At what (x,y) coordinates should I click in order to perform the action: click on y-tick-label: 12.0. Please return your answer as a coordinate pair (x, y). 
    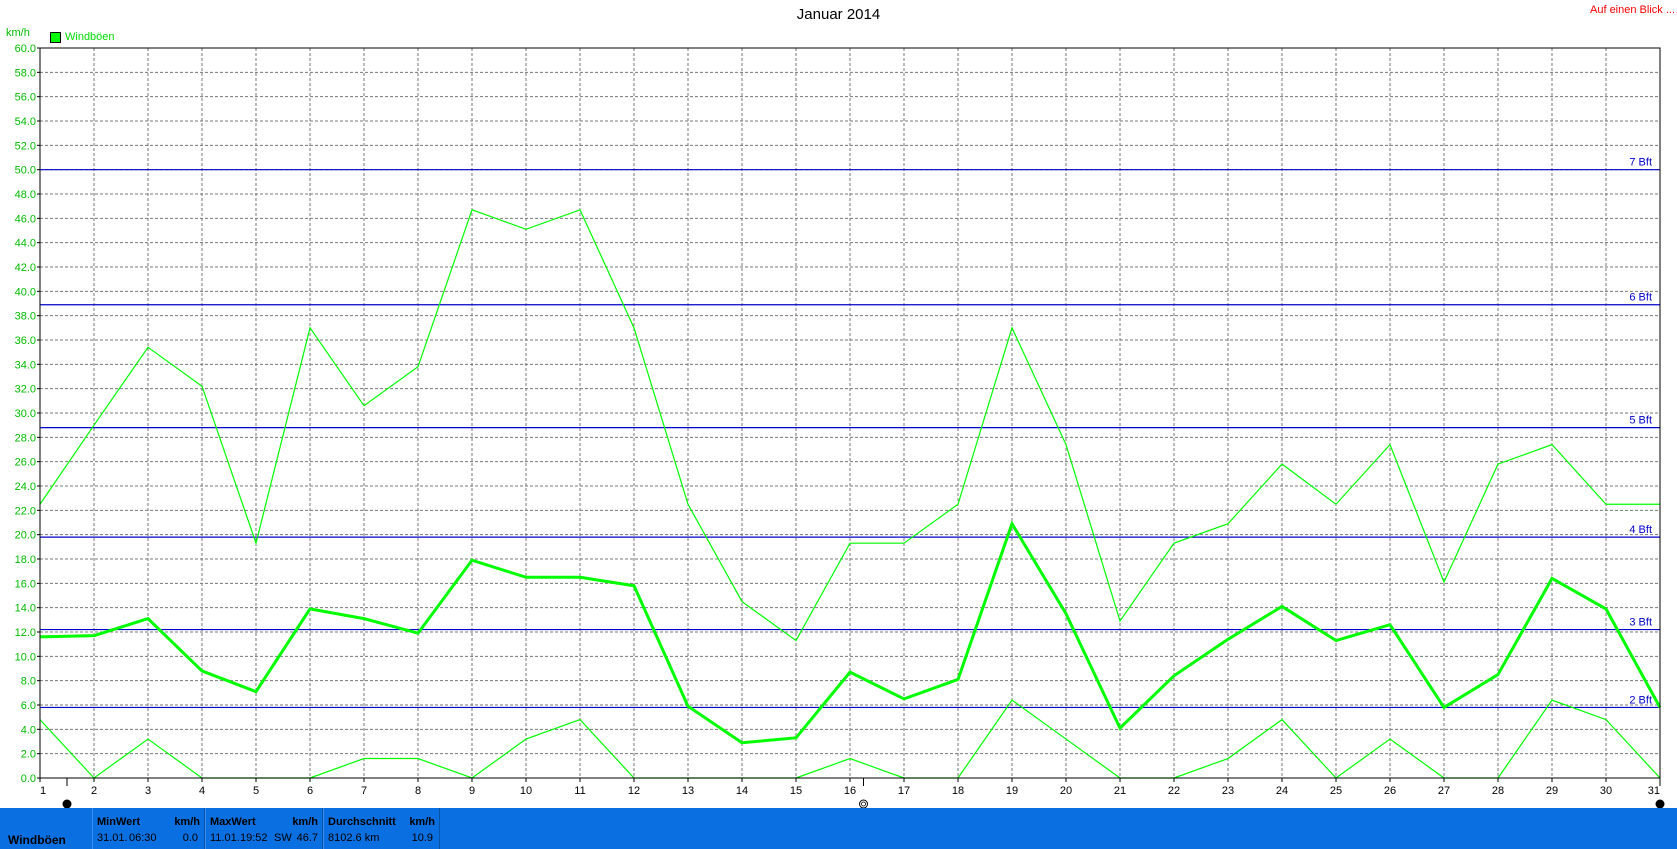
    Looking at the image, I should click on (25, 633).